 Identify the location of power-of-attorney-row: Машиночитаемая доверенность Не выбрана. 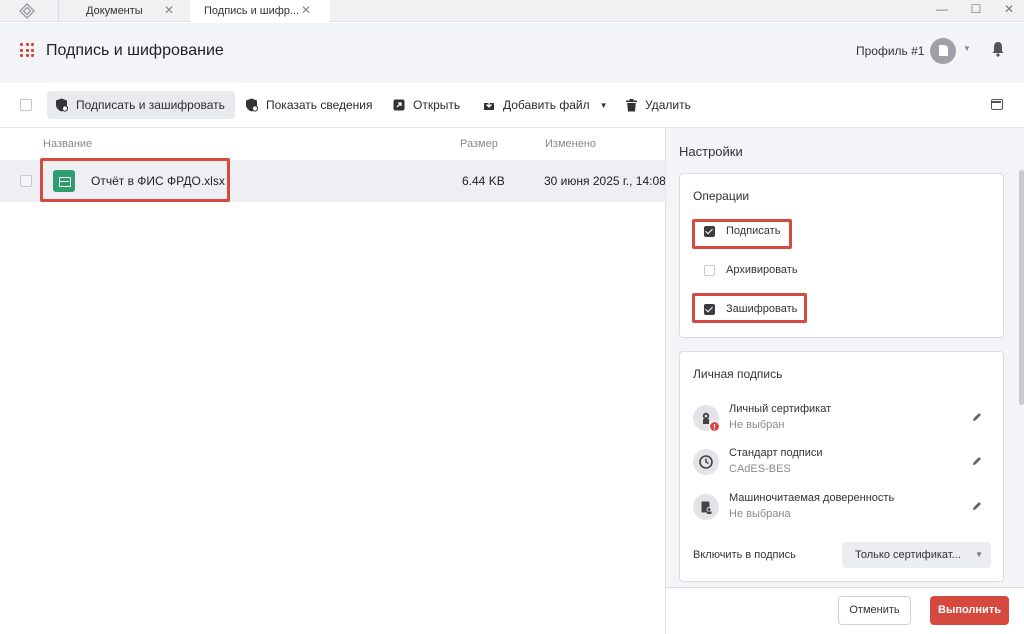
(843, 507).